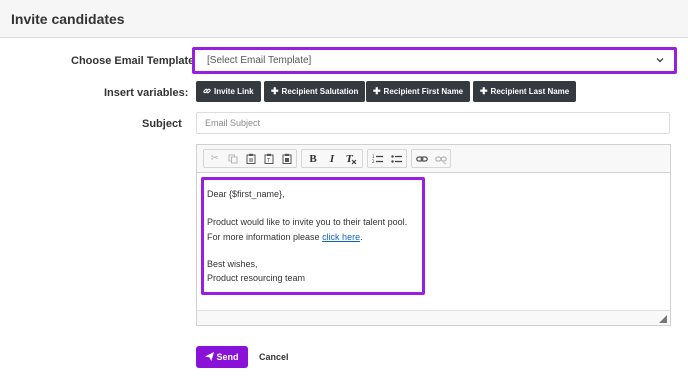 This screenshot has height=379, width=688. Describe the element at coordinates (265, 237) in the screenshot. I see `more-info-text: For more information please` at that location.